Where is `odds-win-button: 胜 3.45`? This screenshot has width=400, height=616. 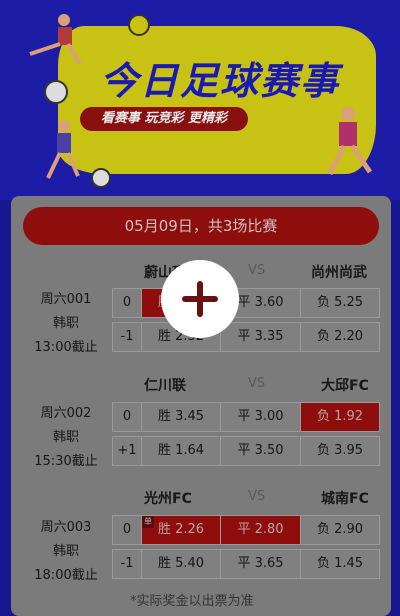 odds-win-button: 胜 3.45 is located at coordinates (181, 417).